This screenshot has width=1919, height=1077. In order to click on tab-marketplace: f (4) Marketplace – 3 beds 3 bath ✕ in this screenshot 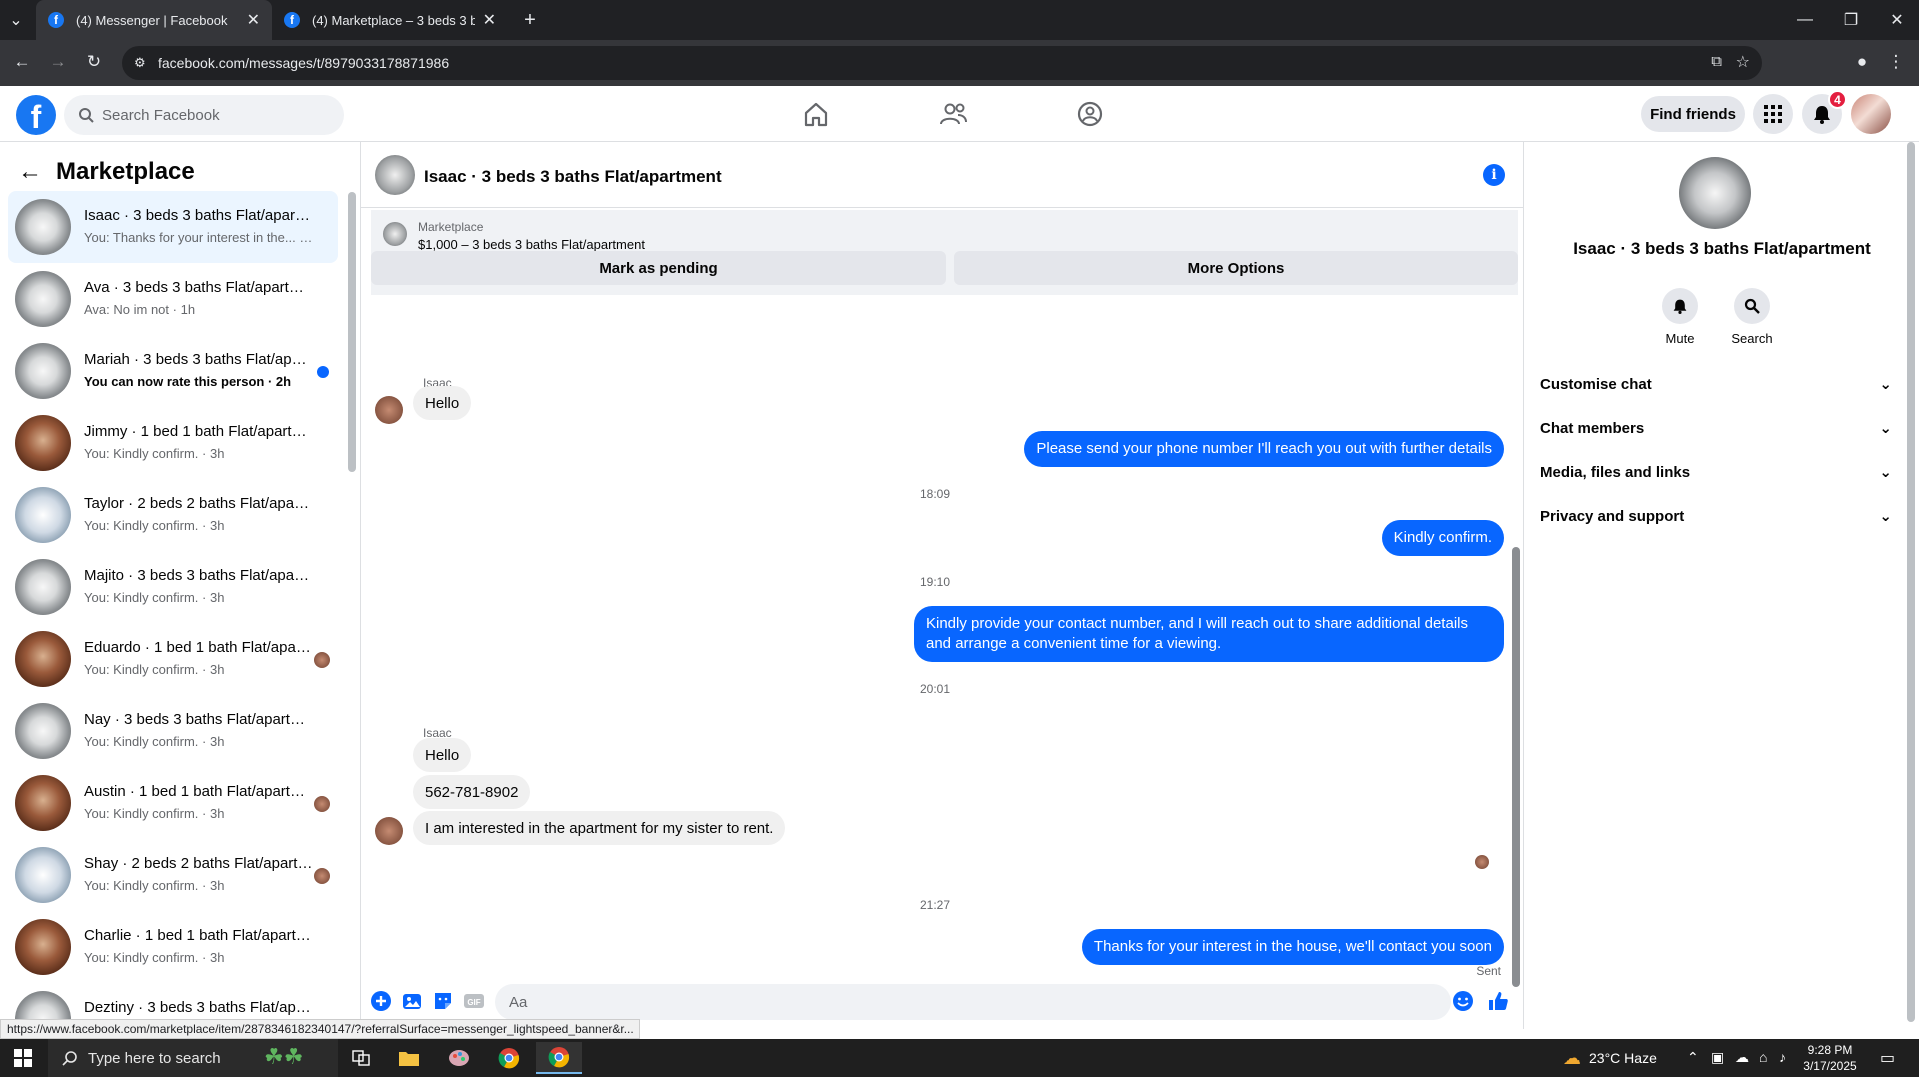, I will do `click(390, 20)`.